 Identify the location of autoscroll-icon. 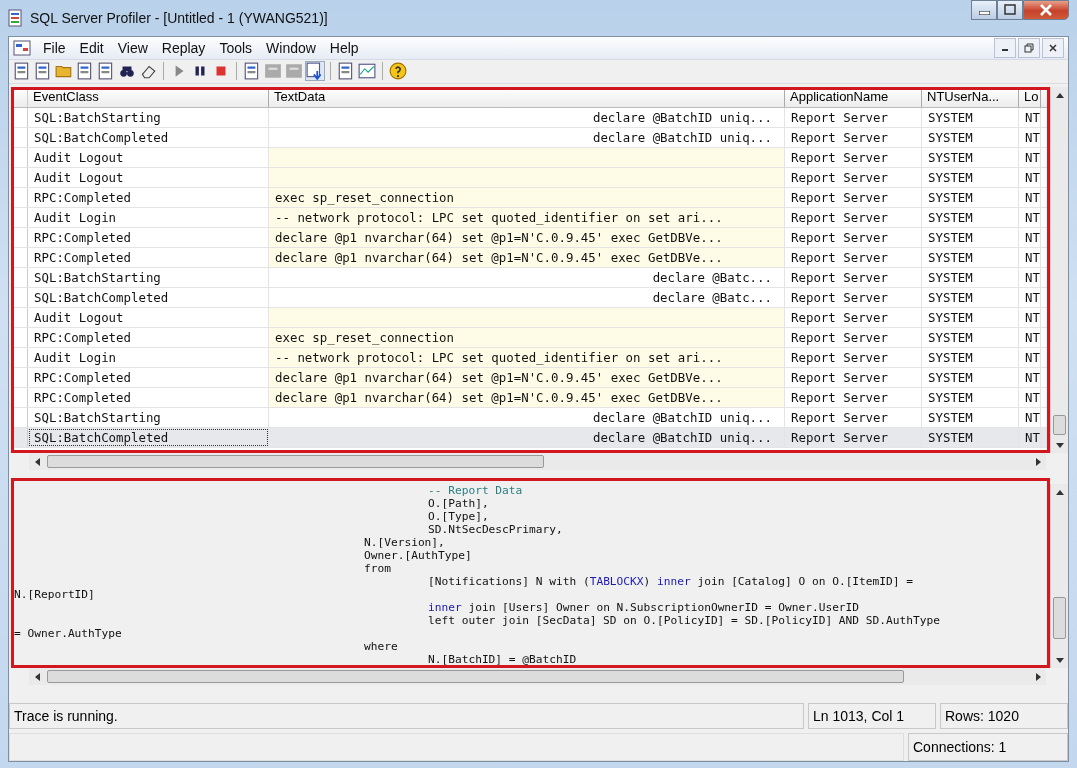
(315, 71).